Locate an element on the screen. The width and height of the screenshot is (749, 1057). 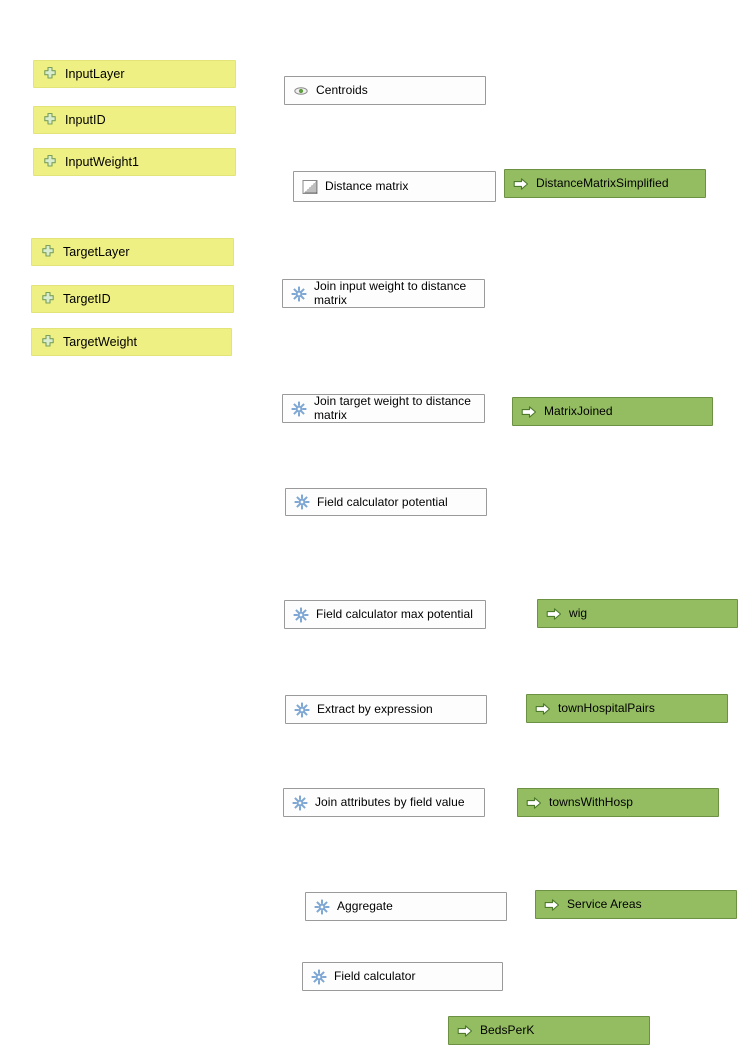
model-algorithm-extract-by-expression: Extract by expression is located at coordinates (386, 709).